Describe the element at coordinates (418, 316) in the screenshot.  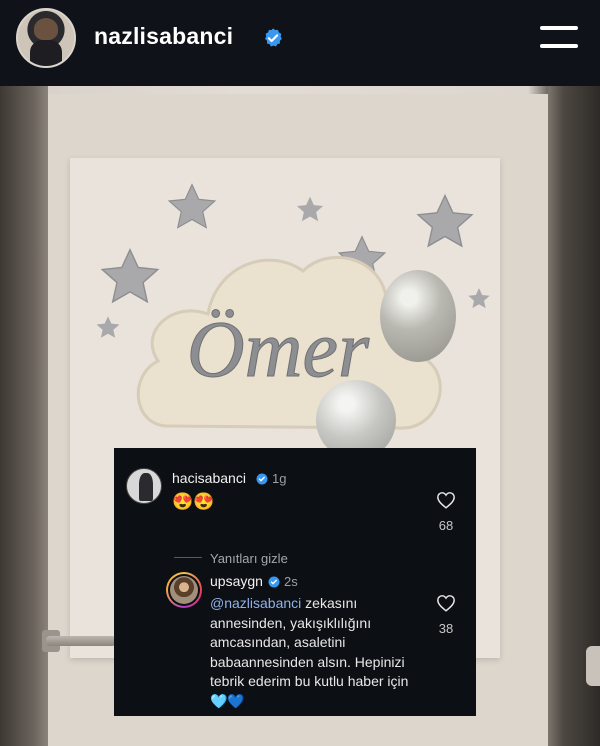
I see `balloon` at that location.